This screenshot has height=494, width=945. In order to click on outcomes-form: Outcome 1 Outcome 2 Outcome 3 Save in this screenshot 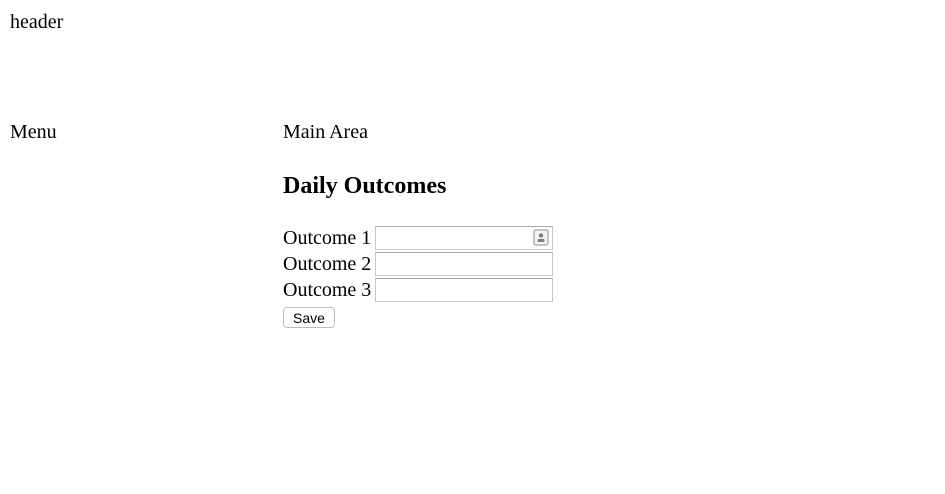, I will do `click(418, 277)`.